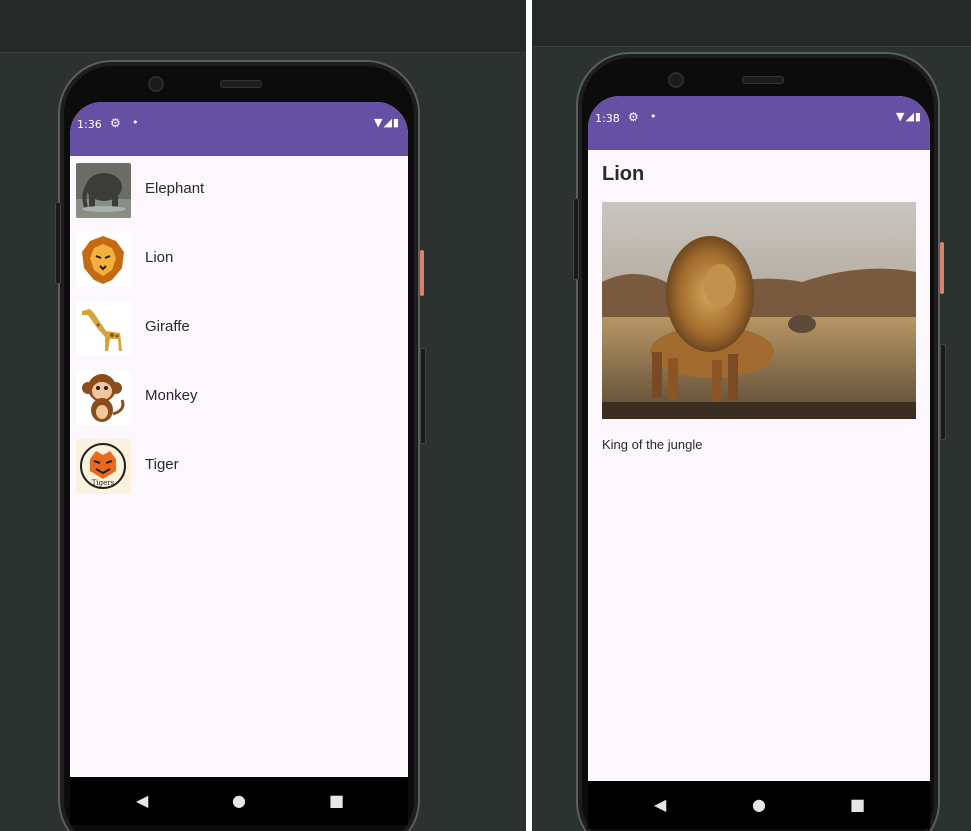 The image size is (971, 831). Describe the element at coordinates (103, 259) in the screenshot. I see `lion-icon` at that location.